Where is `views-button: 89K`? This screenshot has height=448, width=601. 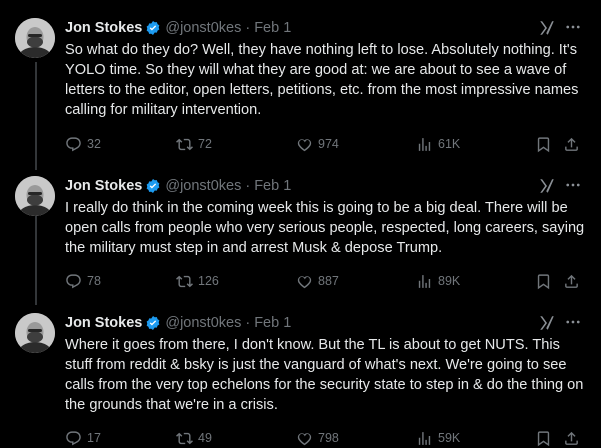
views-button: 89K is located at coordinates (438, 281).